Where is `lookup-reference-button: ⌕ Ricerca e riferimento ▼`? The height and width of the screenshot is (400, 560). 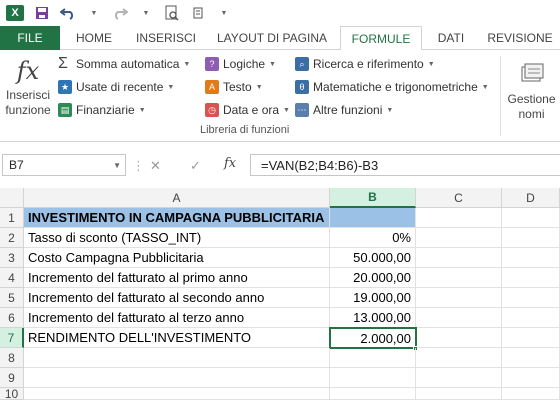 lookup-reference-button: ⌕ Ricerca e riferimento ▼ is located at coordinates (365, 64).